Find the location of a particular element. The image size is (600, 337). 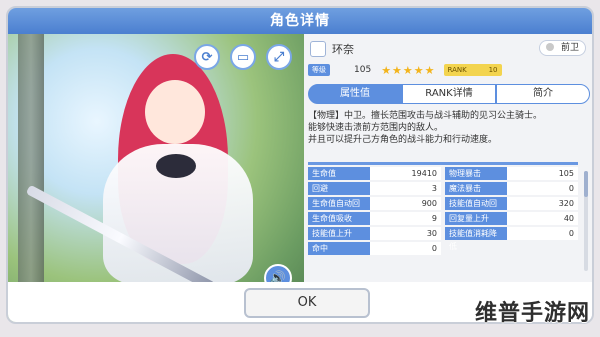

title-bar: 角色详情 is located at coordinates (300, 21).